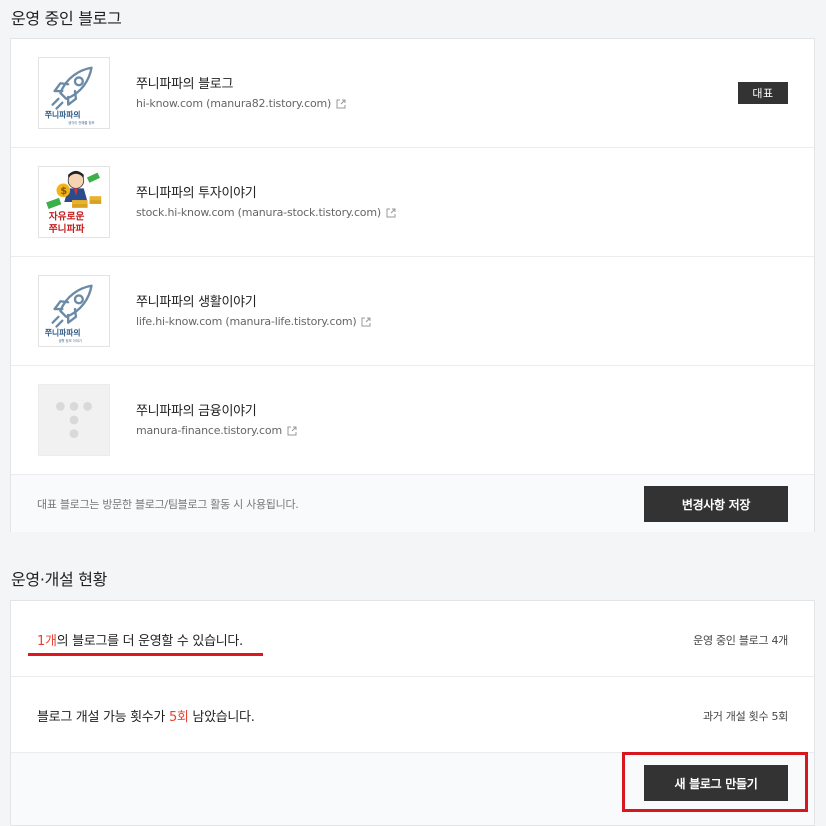 This screenshot has height=826, width=826. I want to click on logo-text: 자유로운, so click(67, 216).